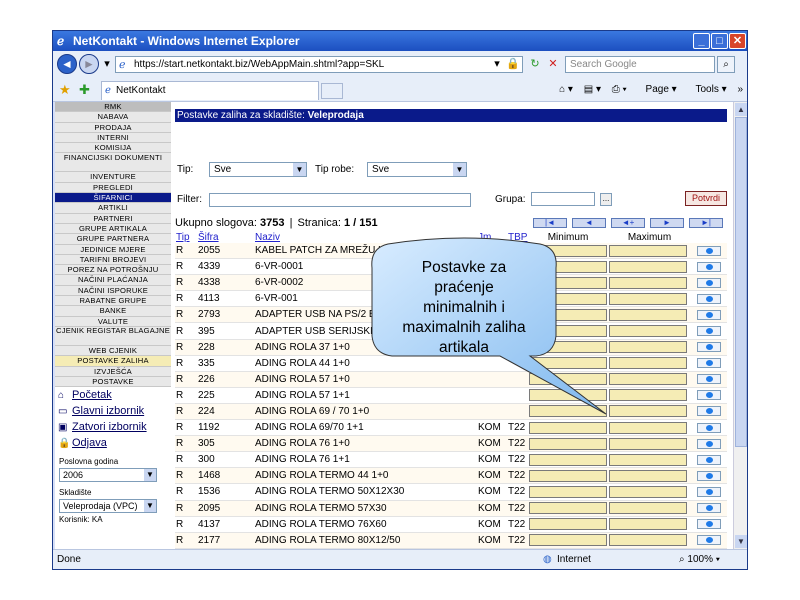 The image size is (800, 600). Describe the element at coordinates (592, 89) in the screenshot. I see `feeds-icon: ▤ ▾` at that location.